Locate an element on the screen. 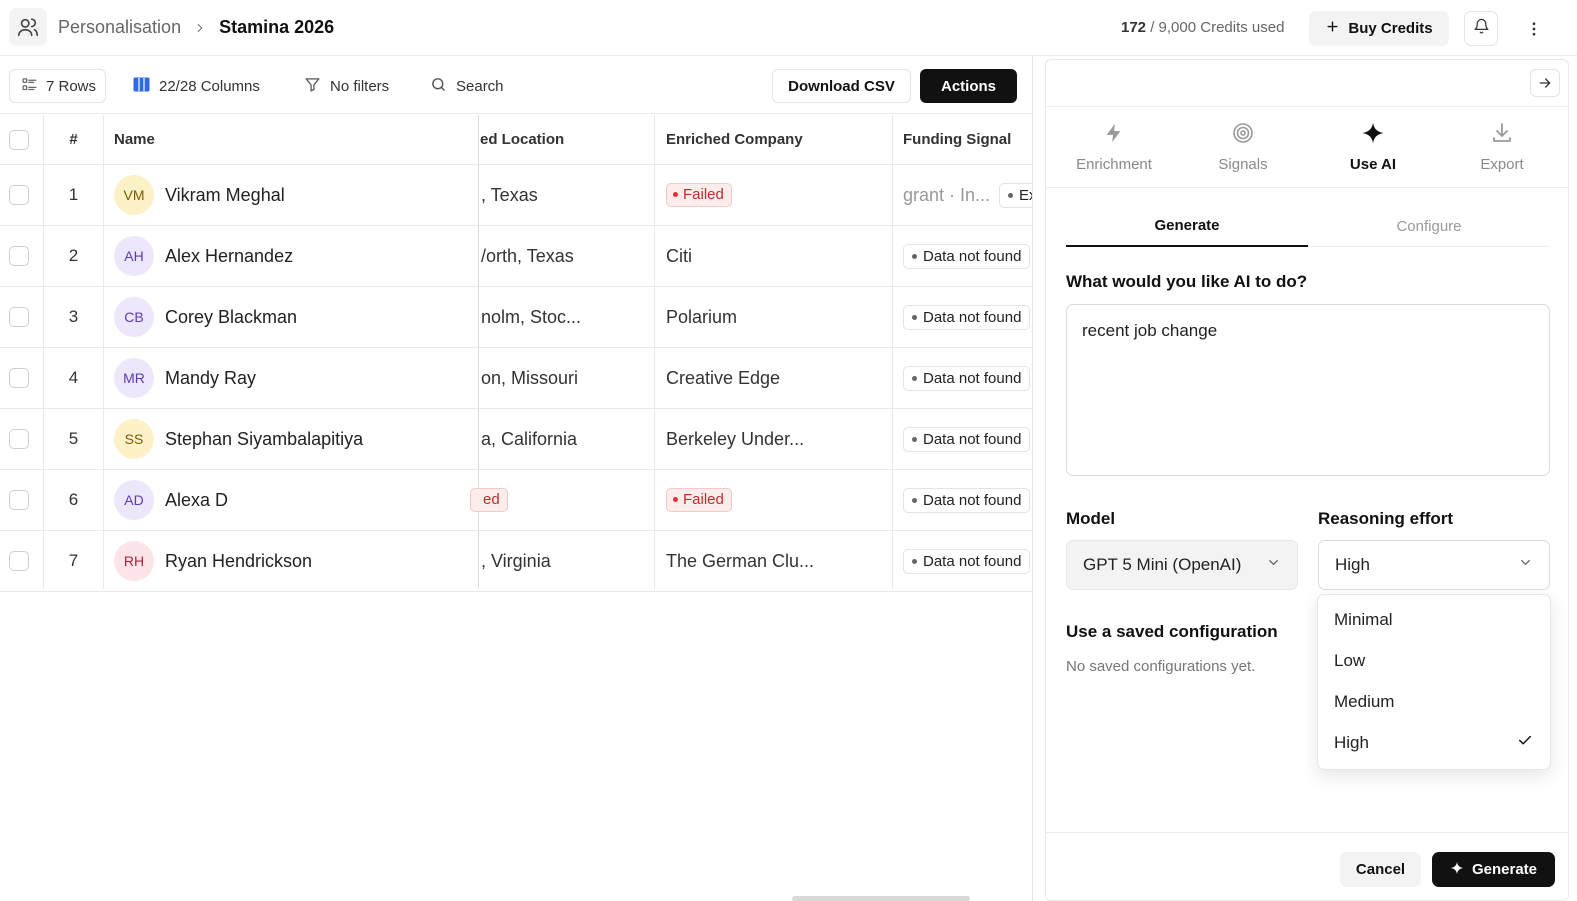  company-cell: Citi is located at coordinates (777, 256).